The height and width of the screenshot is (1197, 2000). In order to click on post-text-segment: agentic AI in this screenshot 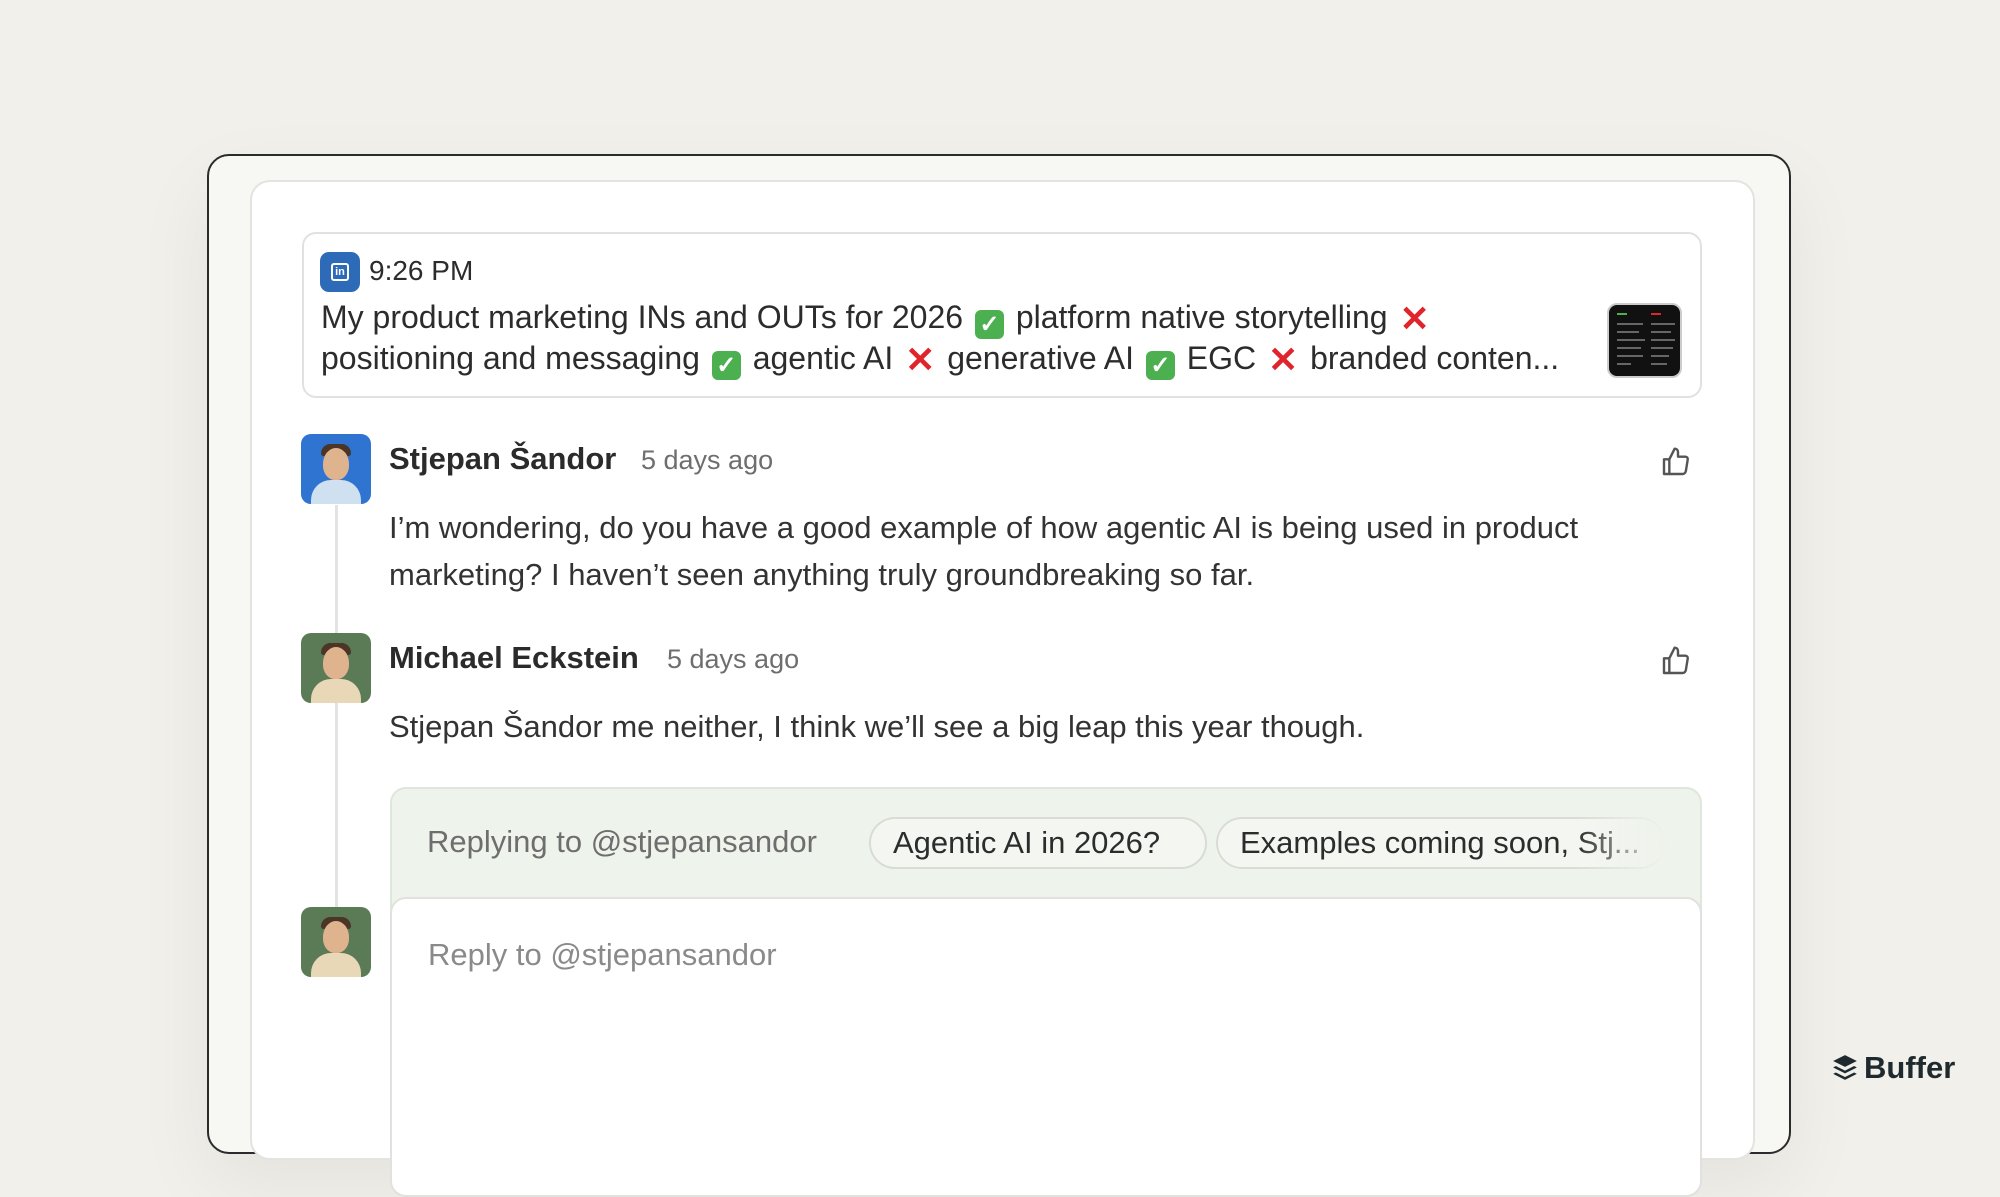, I will do `click(823, 358)`.